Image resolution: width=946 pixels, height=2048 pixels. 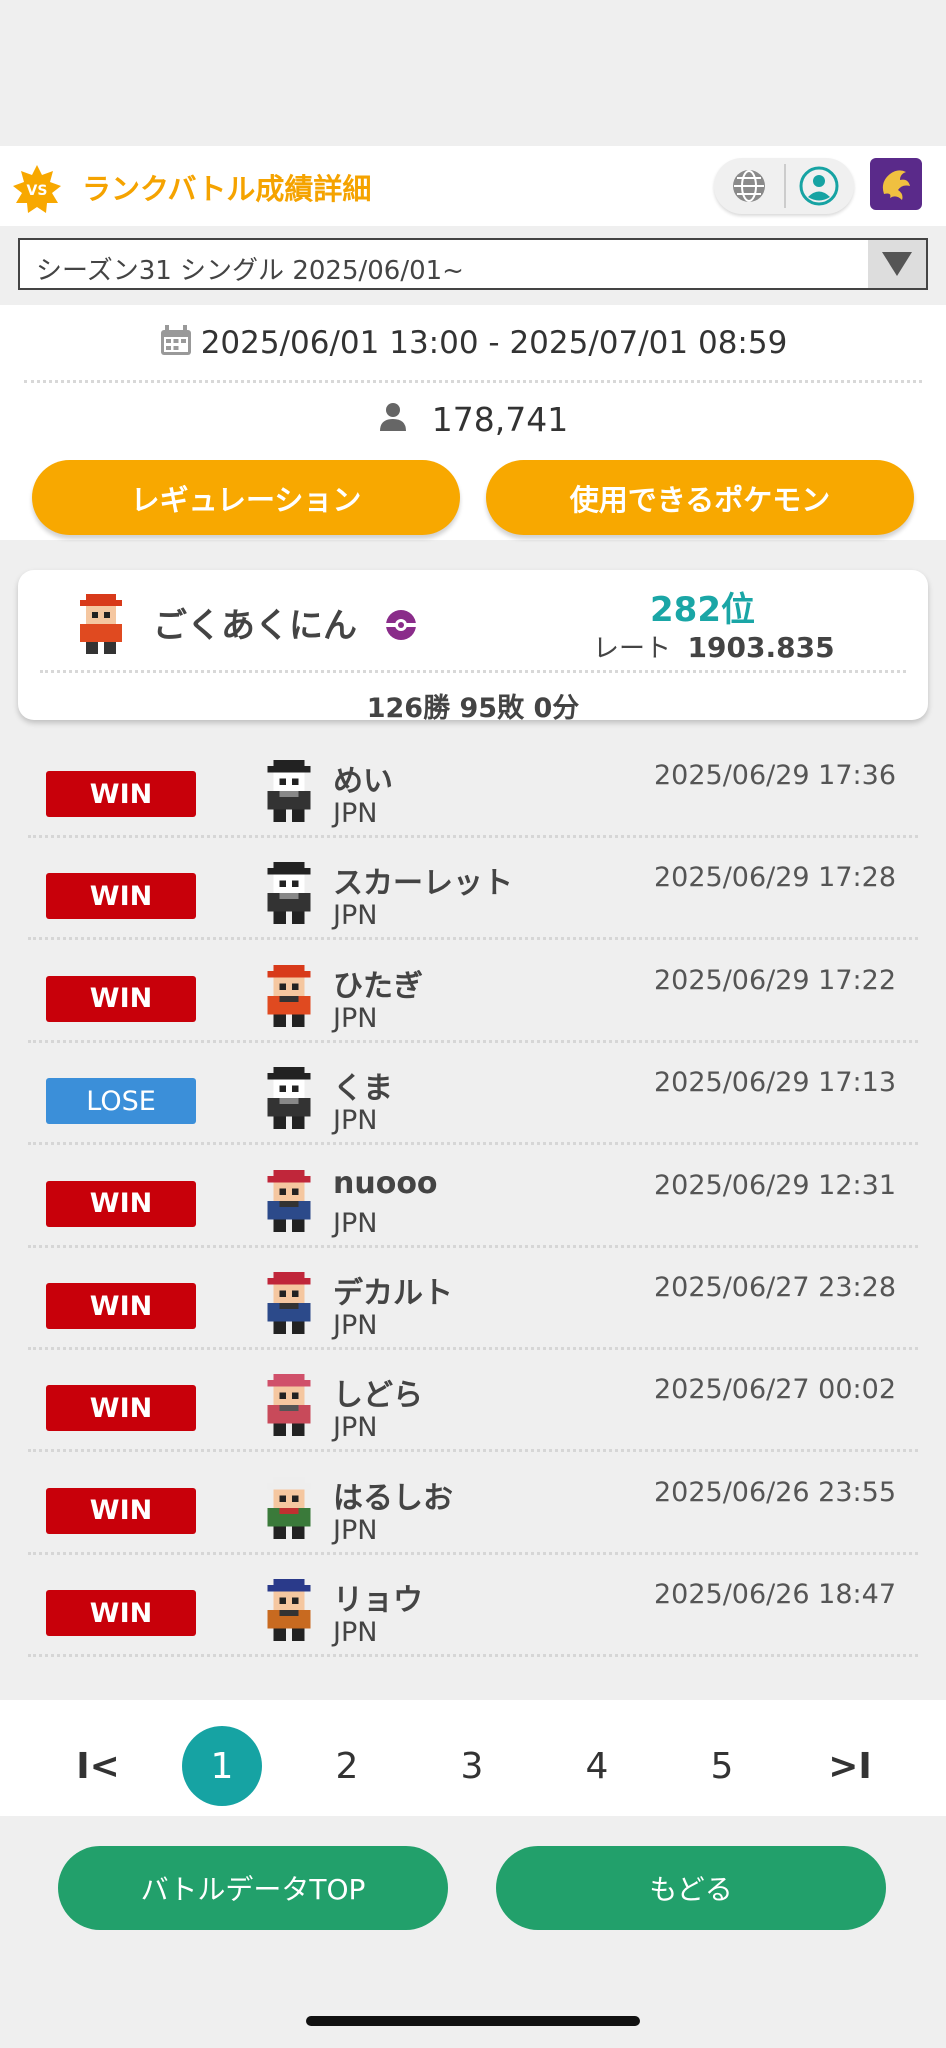 I want to click on rate-value: 1903.835, so click(x=761, y=647).